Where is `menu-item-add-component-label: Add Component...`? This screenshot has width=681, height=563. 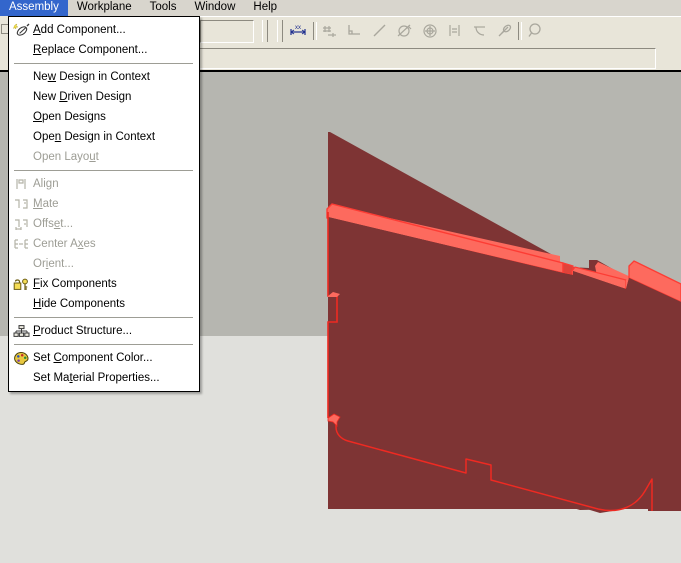
menu-item-add-component-label: Add Component... is located at coordinates (79, 30).